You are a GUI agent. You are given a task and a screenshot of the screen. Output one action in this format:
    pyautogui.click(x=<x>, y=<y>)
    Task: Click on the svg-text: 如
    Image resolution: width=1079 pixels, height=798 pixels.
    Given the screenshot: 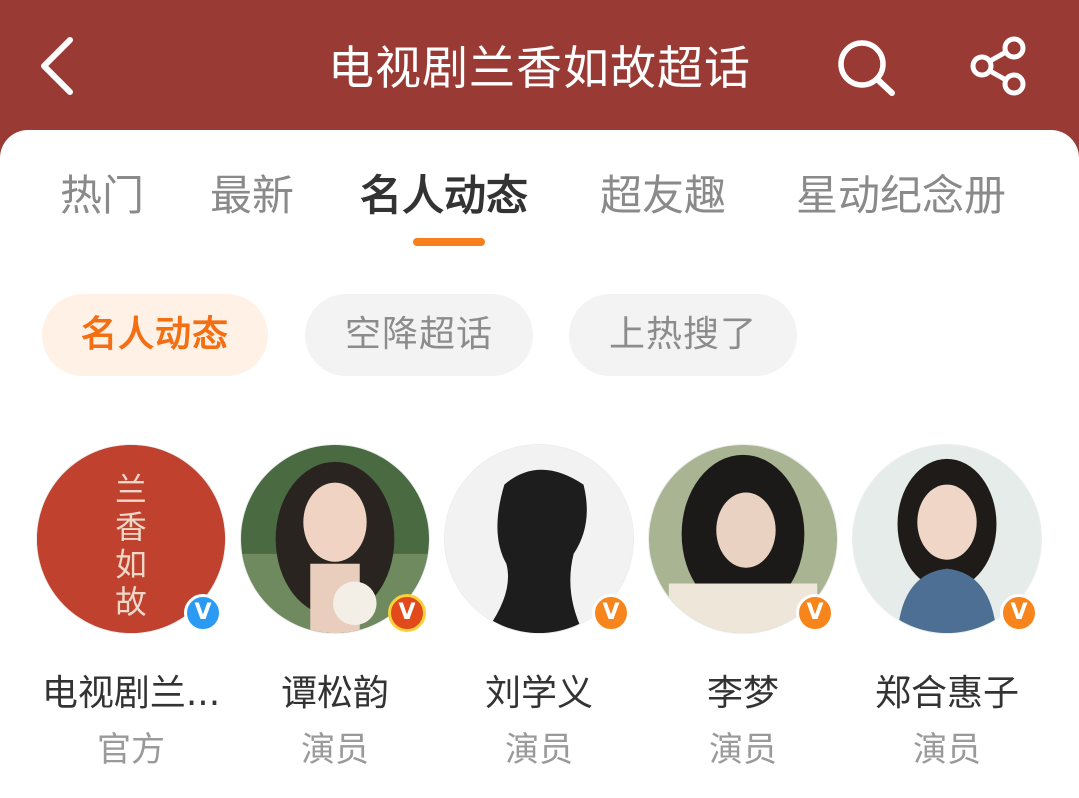 What is the action you would take?
    pyautogui.click(x=131, y=566)
    